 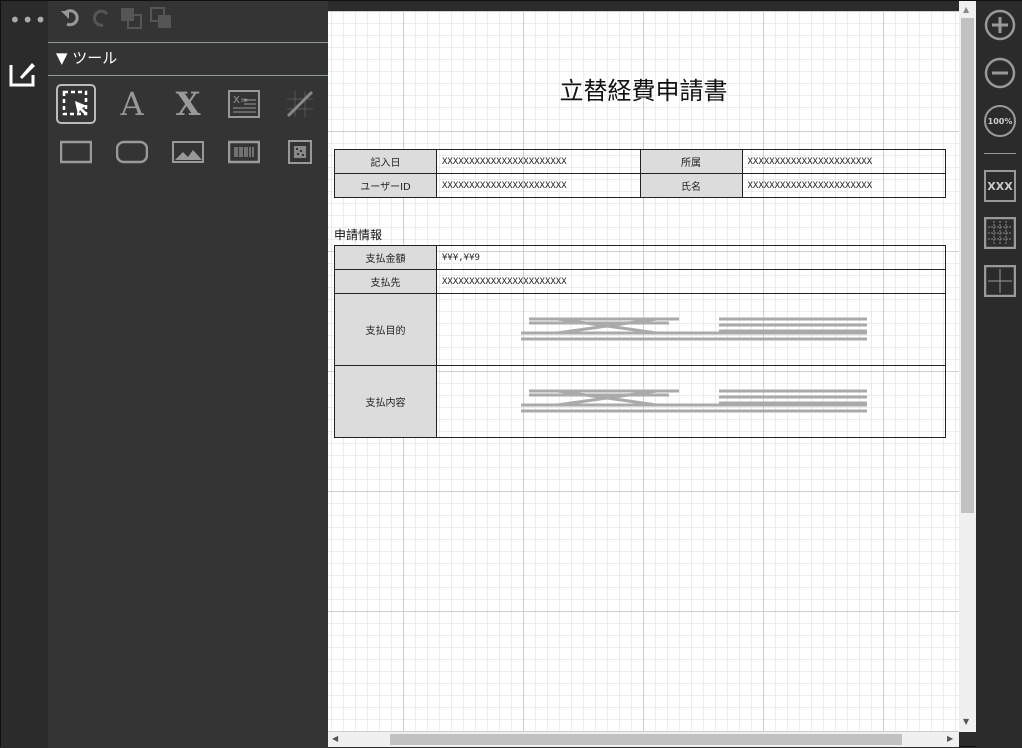 I want to click on image-tool-icon, so click(x=188, y=152).